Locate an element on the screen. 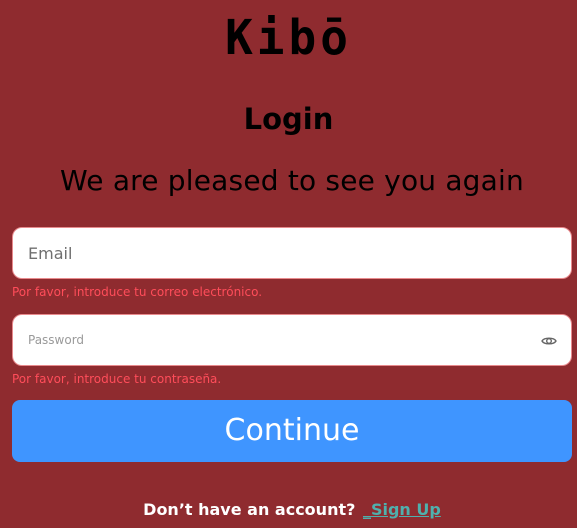 This screenshot has height=528, width=577. eye-icon-svg is located at coordinates (549, 341).